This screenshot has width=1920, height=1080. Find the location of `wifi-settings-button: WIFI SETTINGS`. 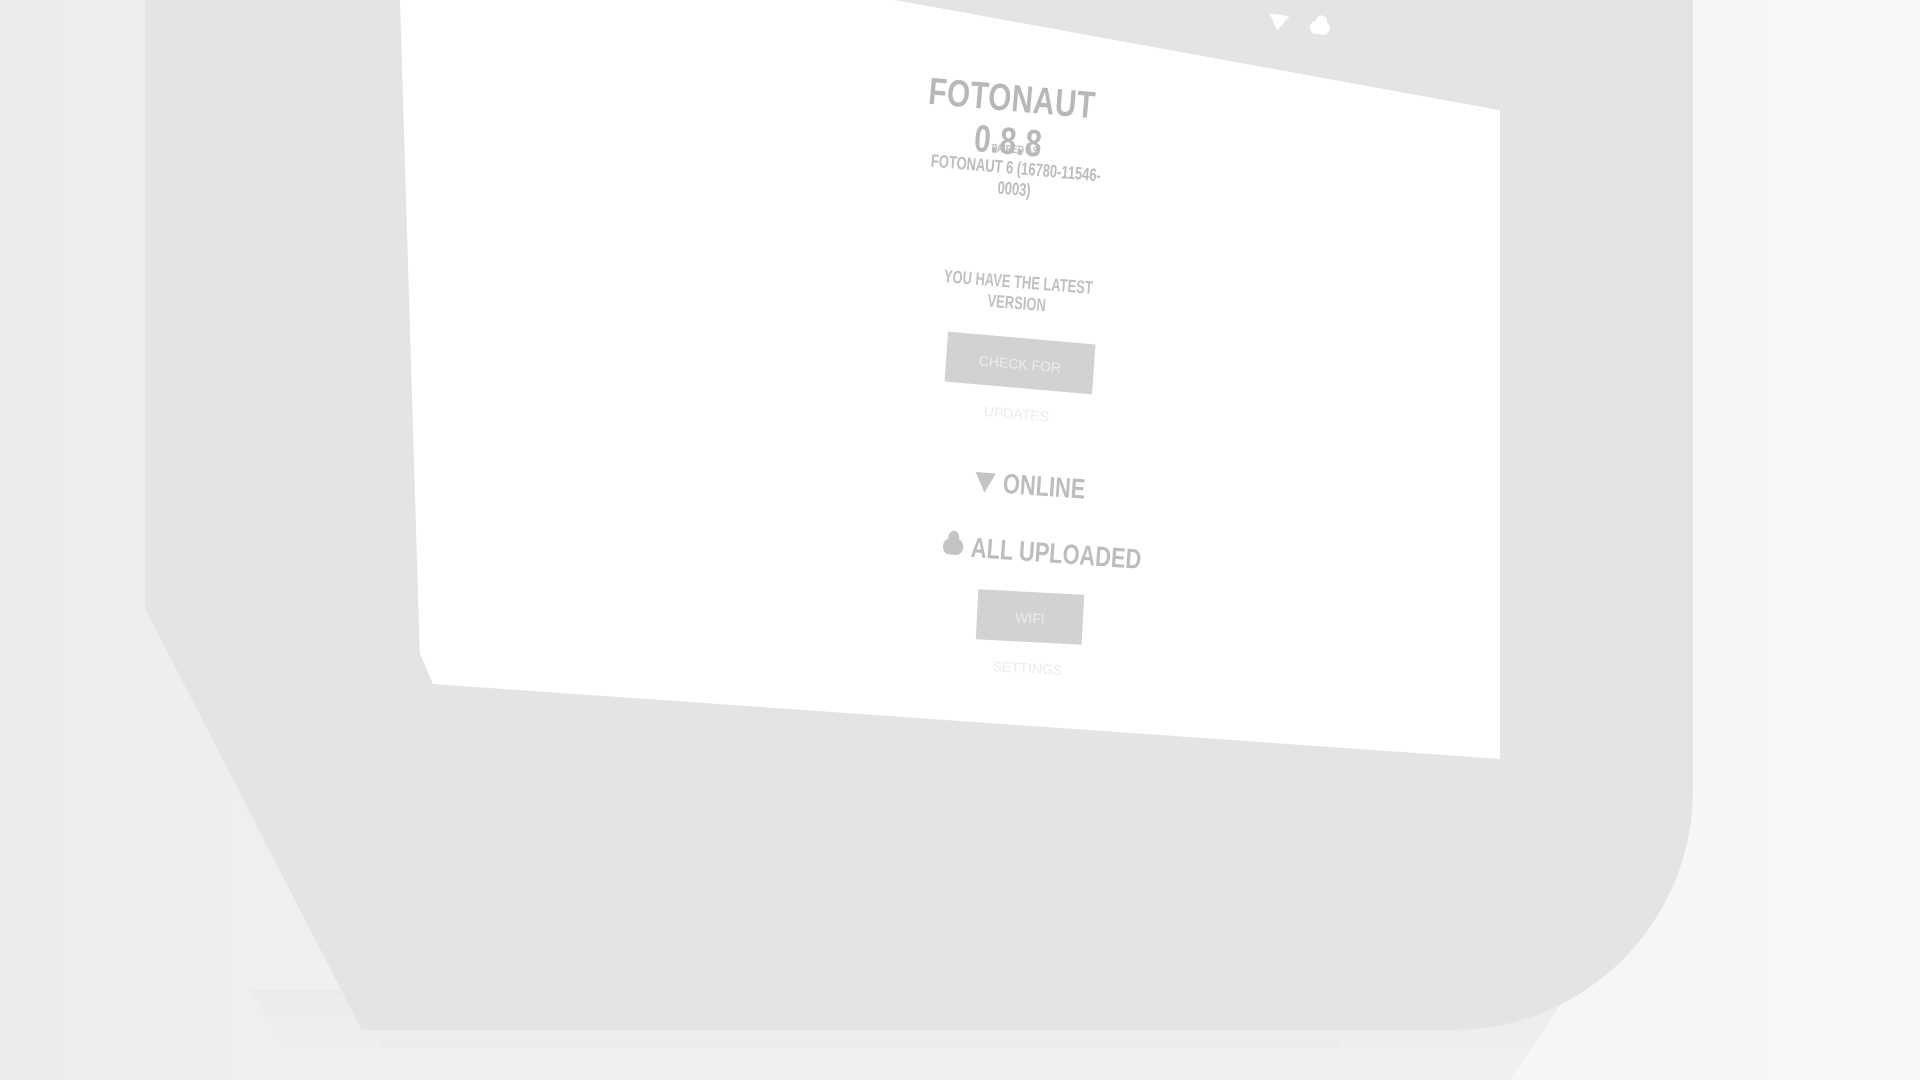

wifi-settings-button: WIFI SETTINGS is located at coordinates (1030, 633).